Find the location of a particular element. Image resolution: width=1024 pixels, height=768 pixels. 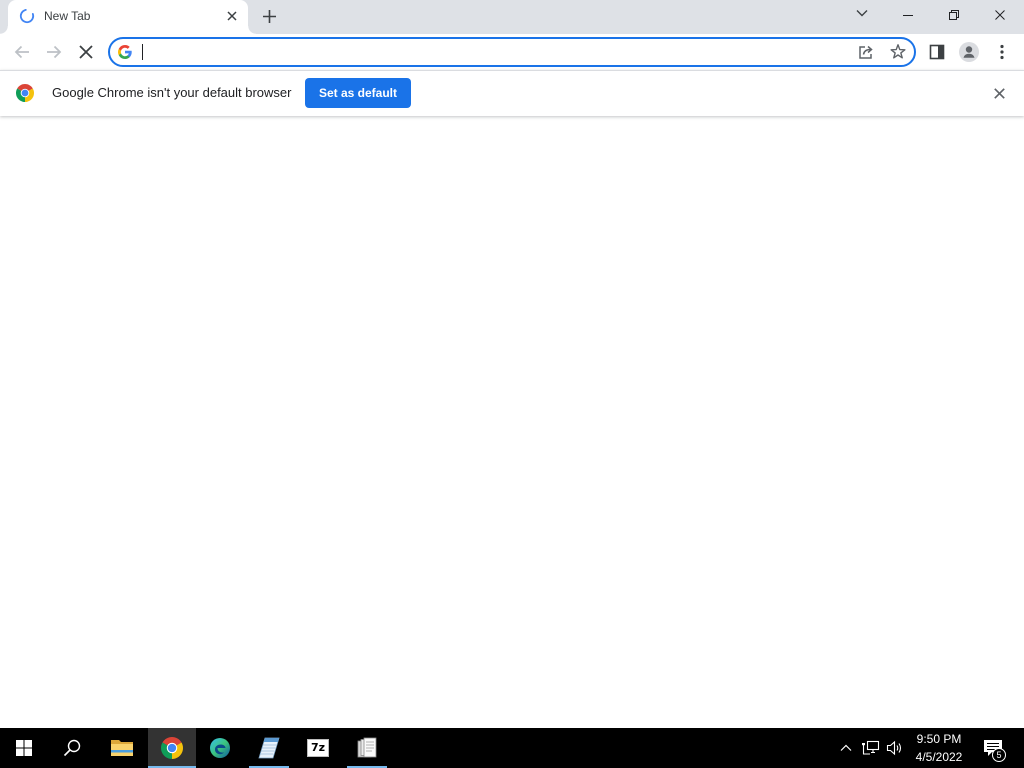

stop-button is located at coordinates (86, 52).